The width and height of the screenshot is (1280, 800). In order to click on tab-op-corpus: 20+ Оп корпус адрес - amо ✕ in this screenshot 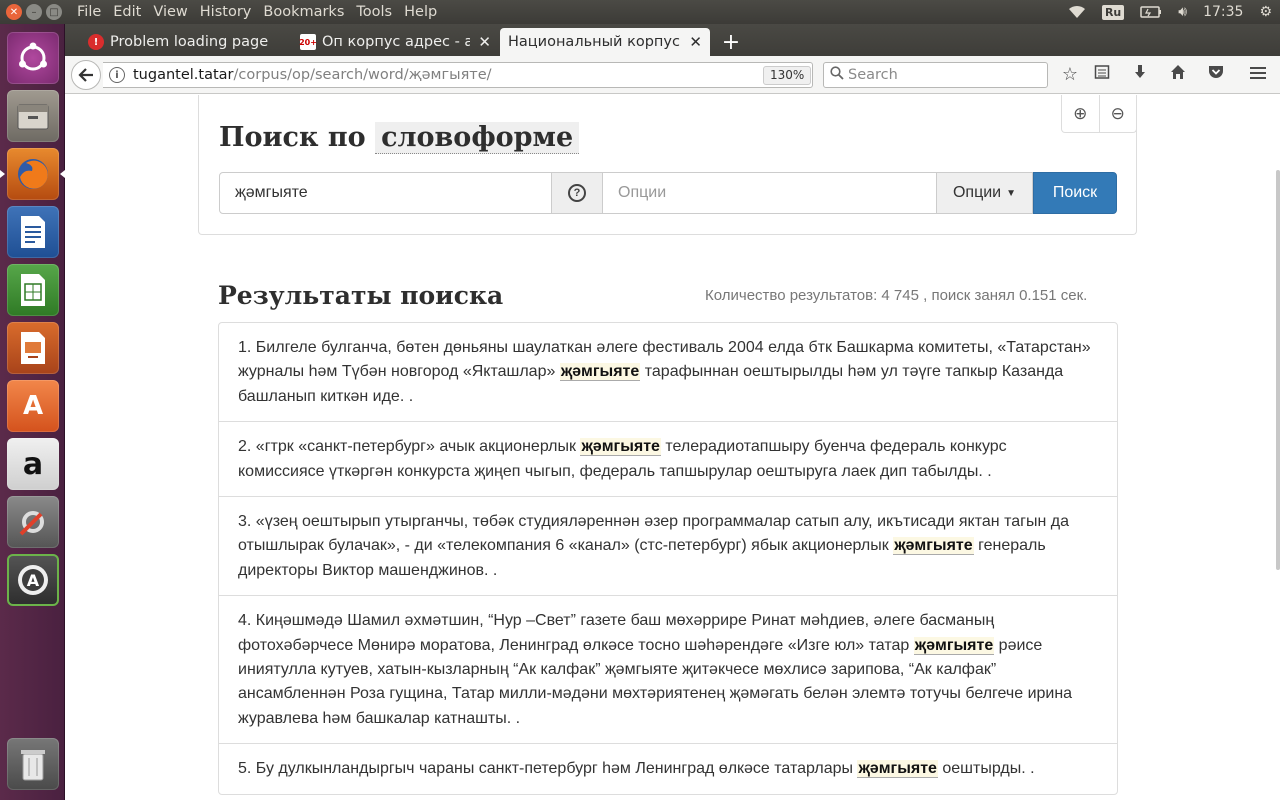, I will do `click(395, 42)`.